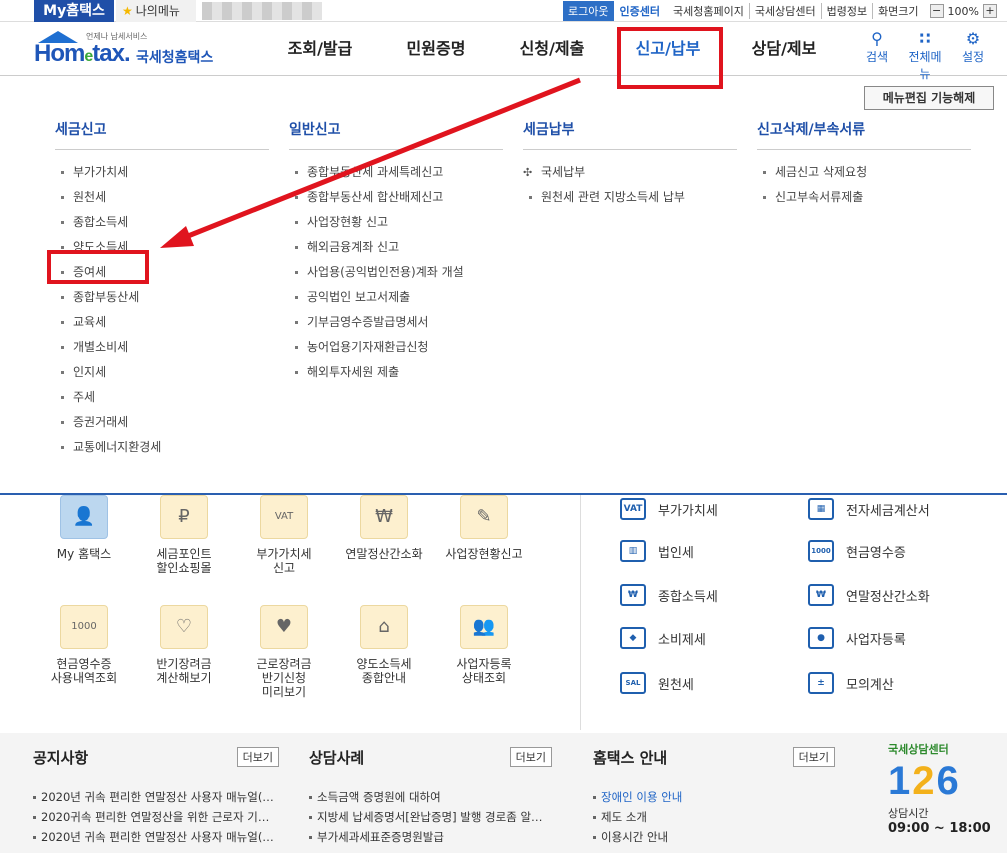 Image resolution: width=1007 pixels, height=853 pixels. What do you see at coordinates (963, 11) in the screenshot?
I see `zoom-control: − 100% +` at bounding box center [963, 11].